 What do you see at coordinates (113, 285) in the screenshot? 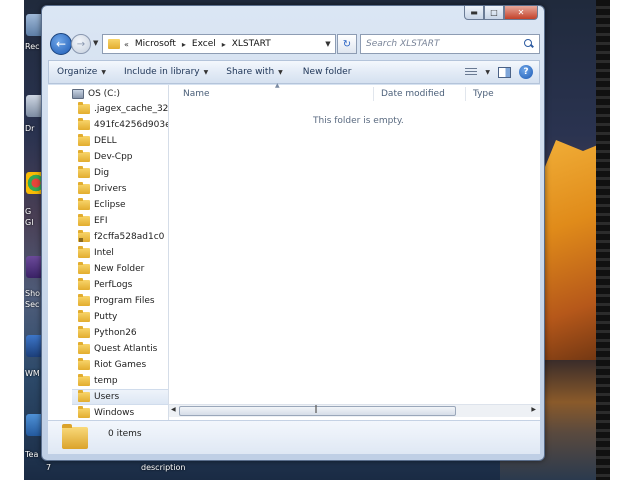
I see `tree-item-label: PerfLogs` at bounding box center [113, 285].